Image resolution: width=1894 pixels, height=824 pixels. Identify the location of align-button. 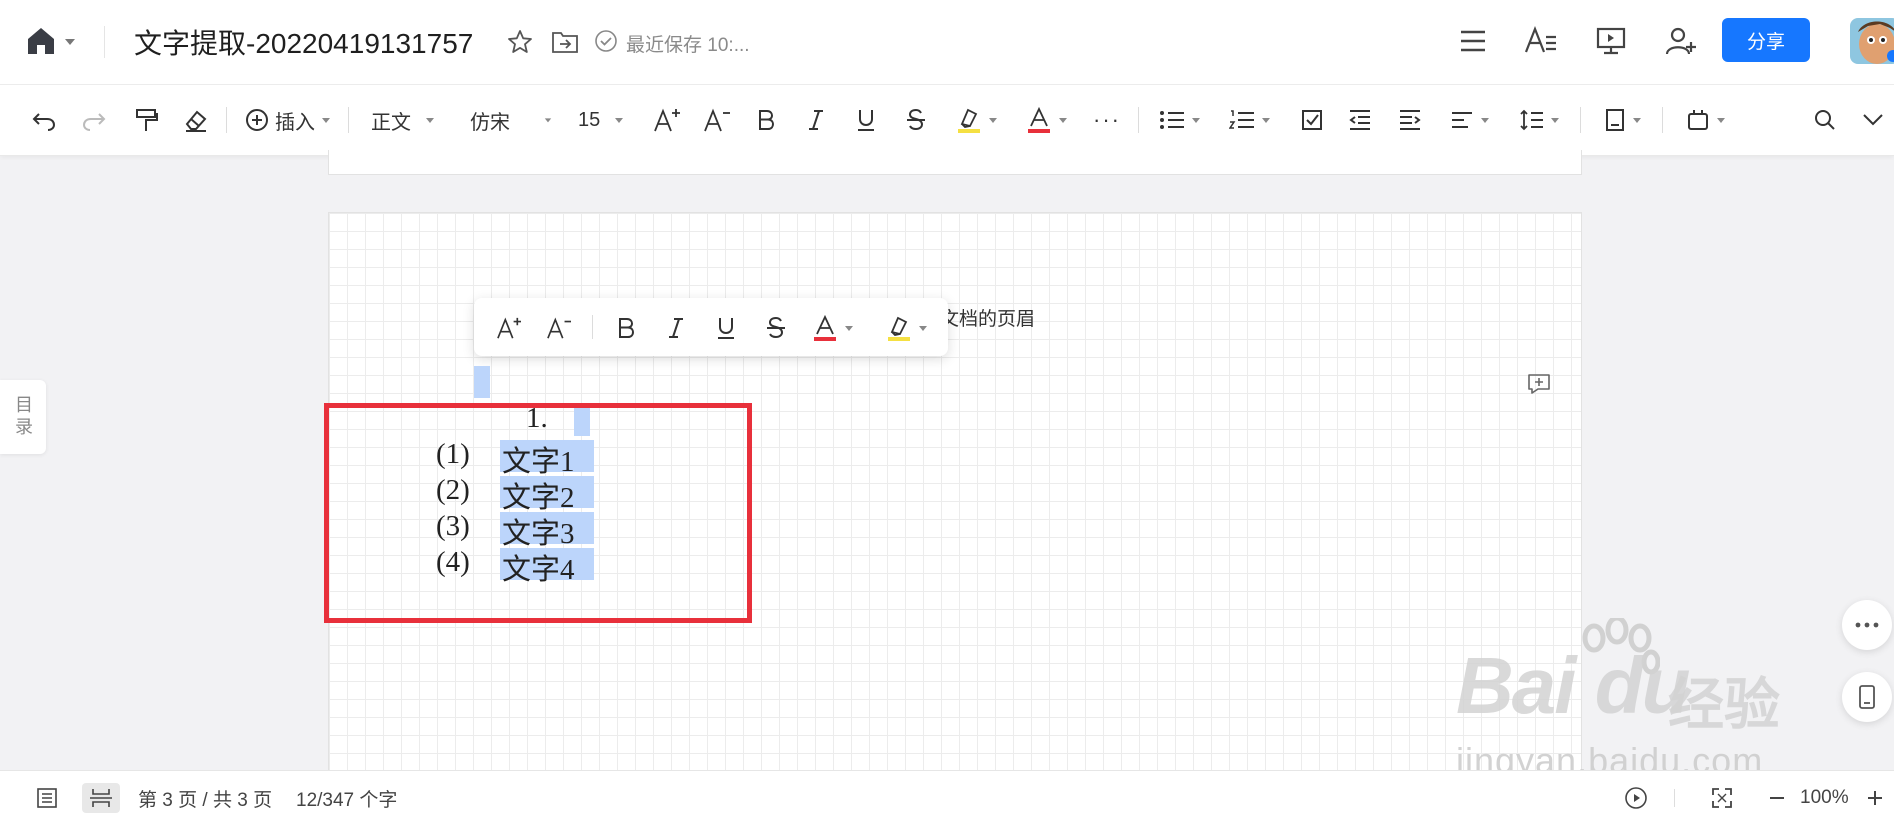
(1470, 120).